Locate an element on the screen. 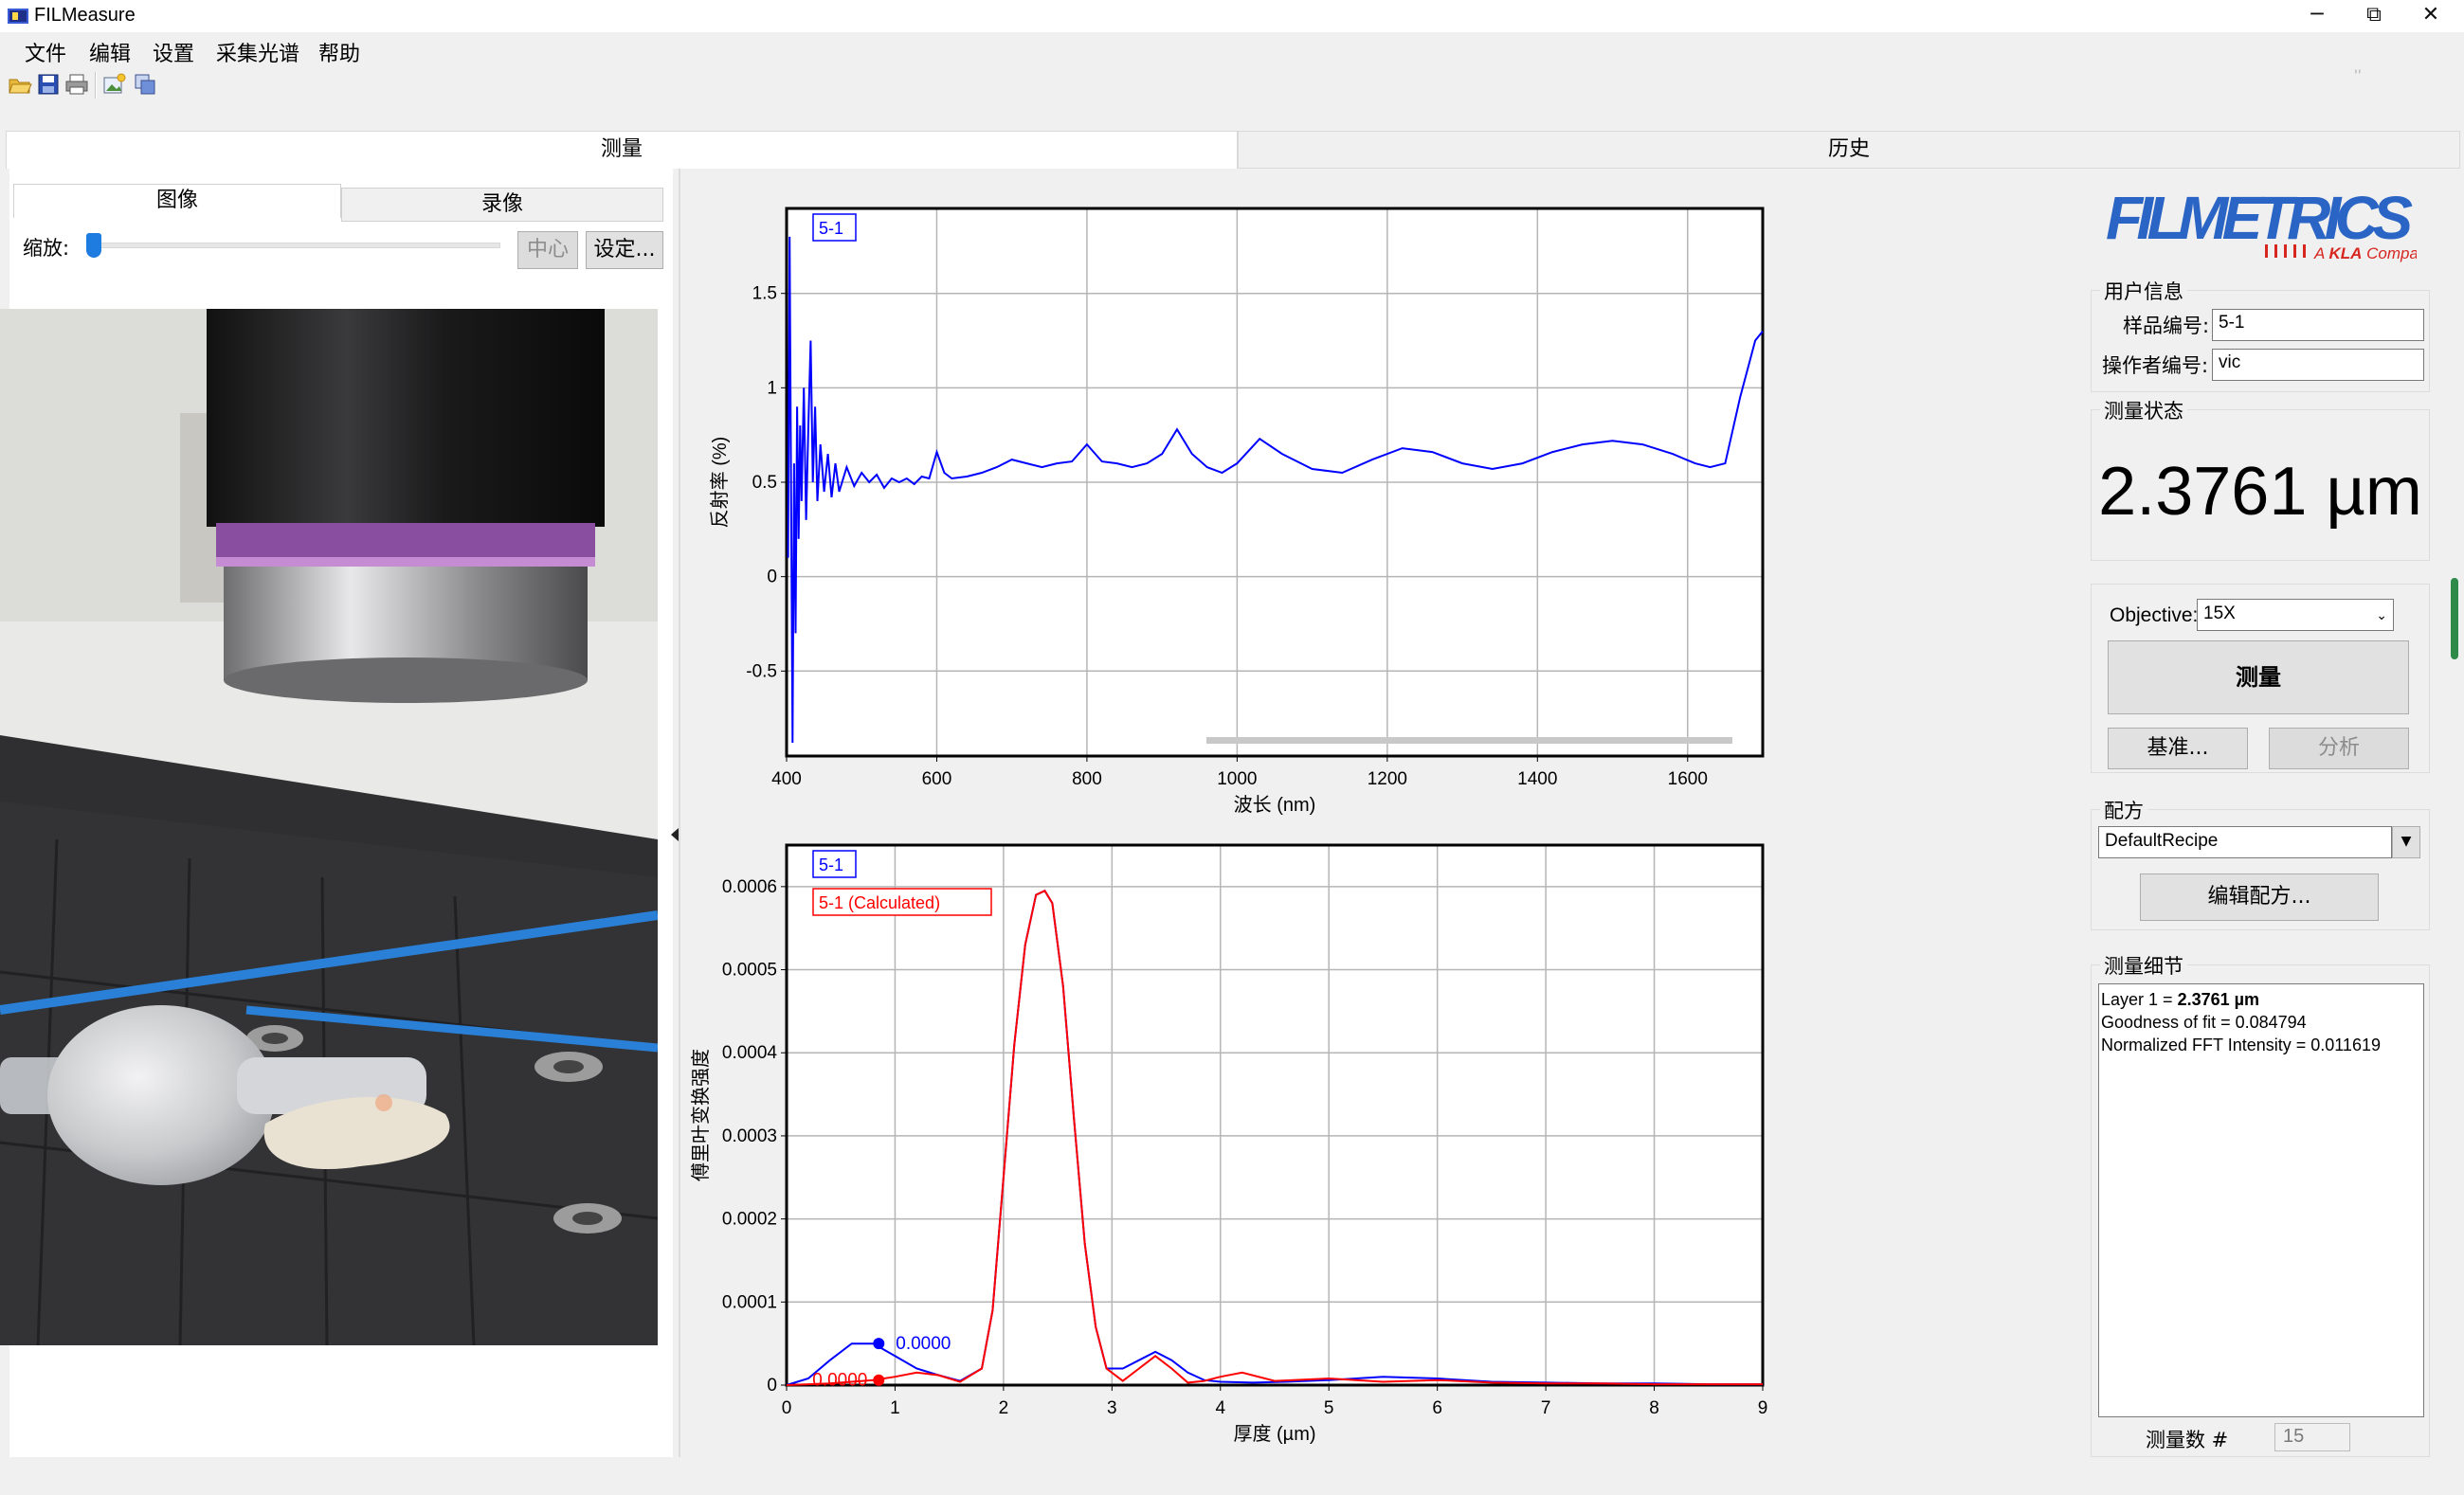  x-tick-label: 5 is located at coordinates (1329, 1408).